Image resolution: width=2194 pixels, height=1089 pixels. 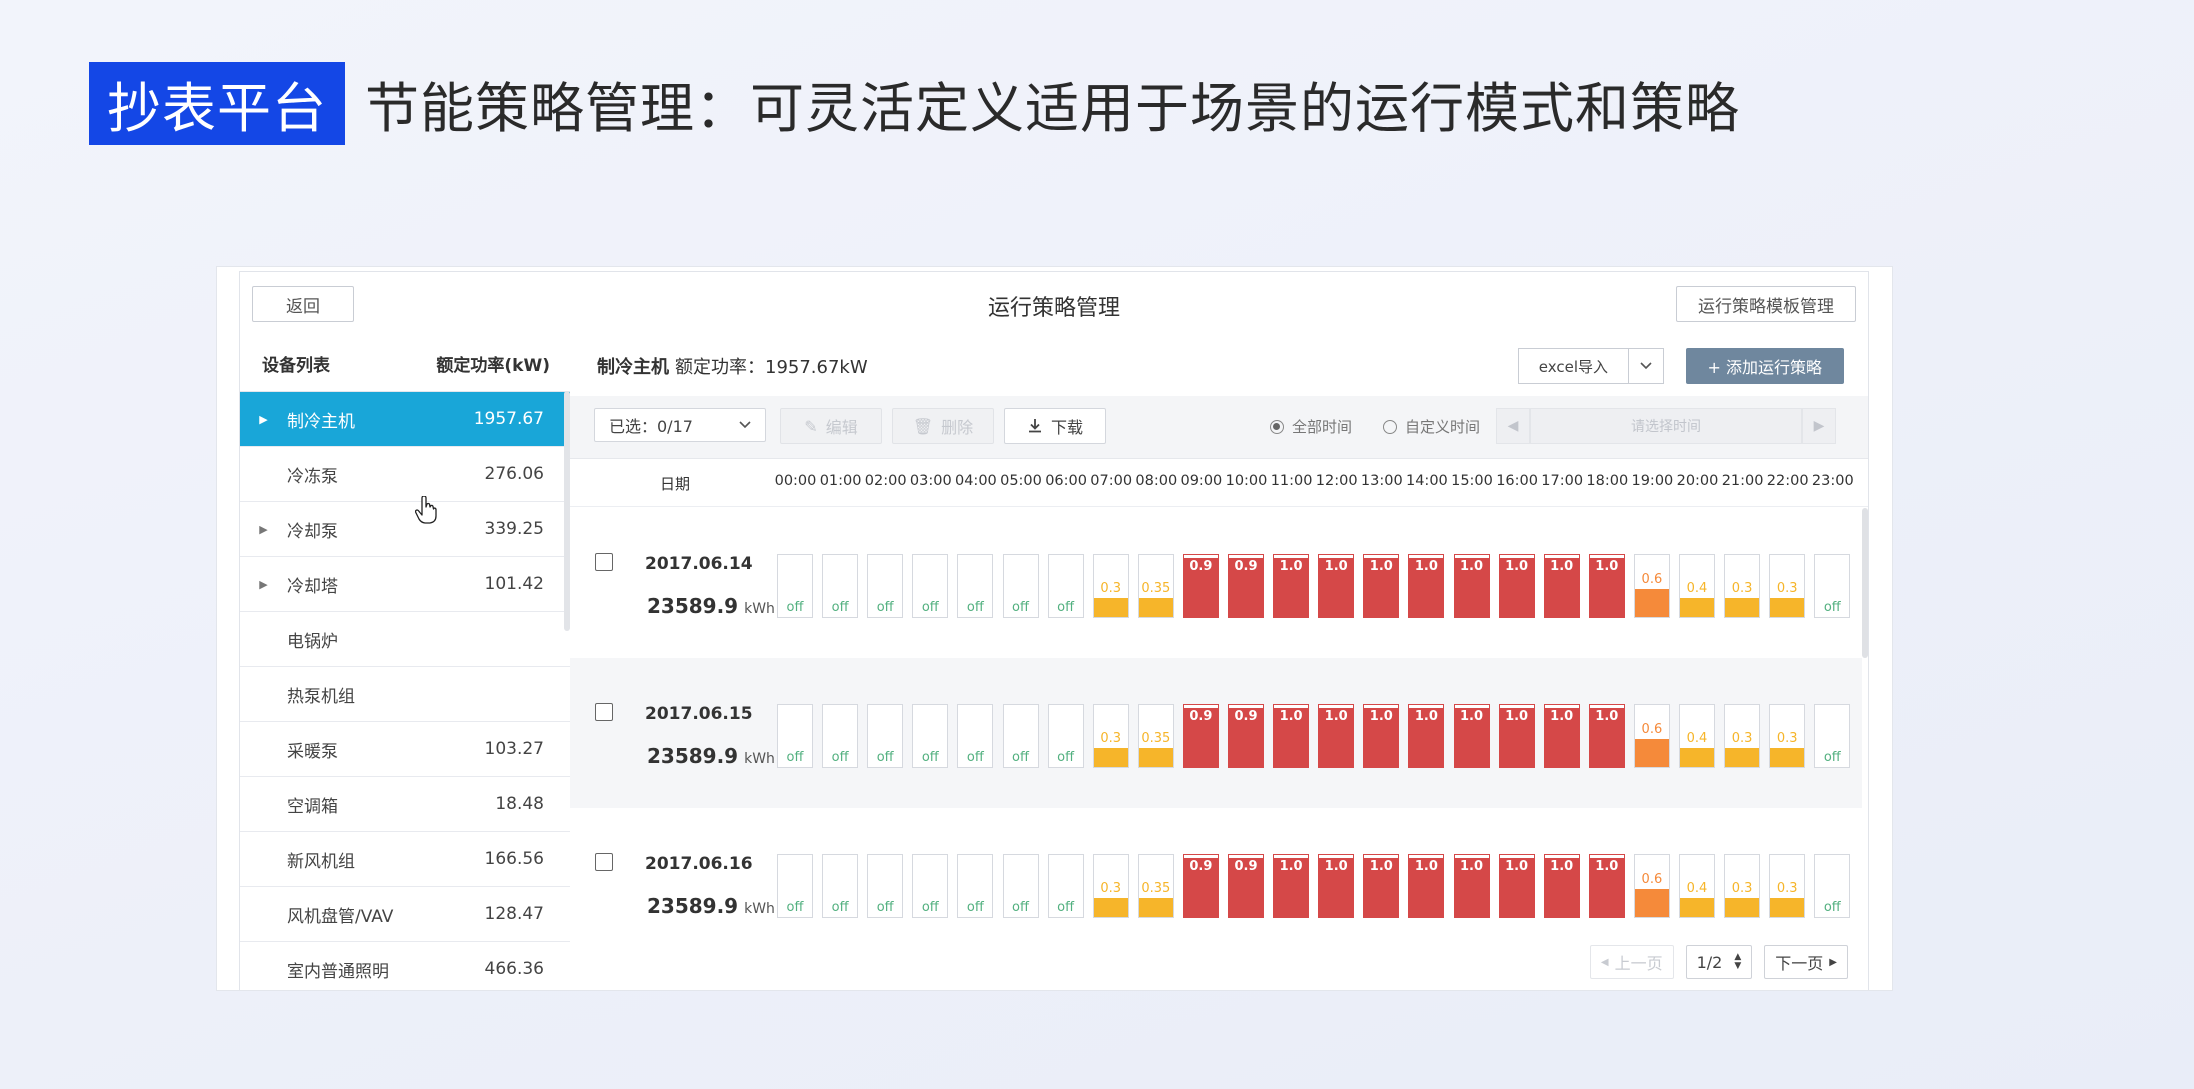 I want to click on next-time-icon: ▶, so click(x=1819, y=426).